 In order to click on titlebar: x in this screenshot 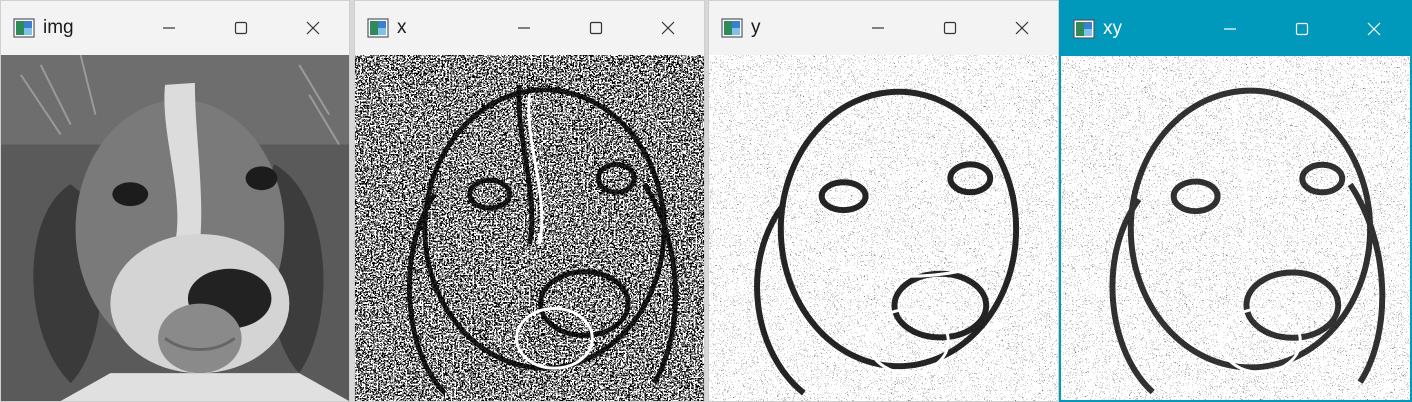, I will do `click(529, 28)`.